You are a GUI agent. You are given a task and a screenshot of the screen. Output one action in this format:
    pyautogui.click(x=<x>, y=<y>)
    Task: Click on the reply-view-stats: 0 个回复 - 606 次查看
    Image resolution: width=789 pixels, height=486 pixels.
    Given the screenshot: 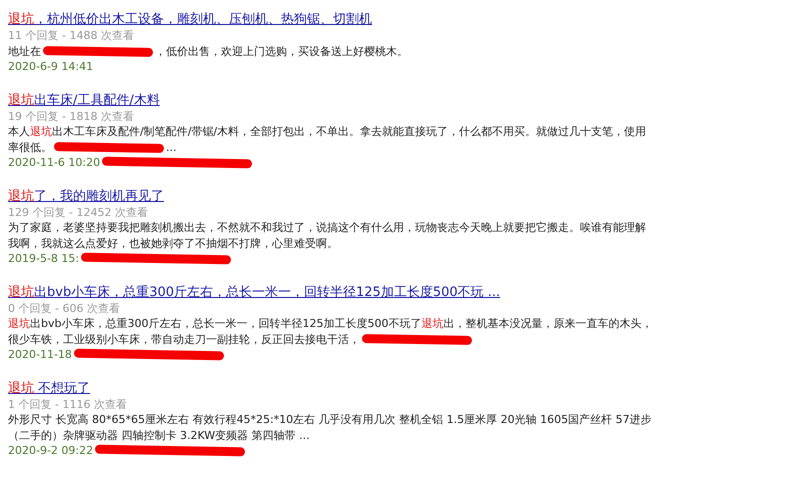 What is the action you would take?
    pyautogui.click(x=64, y=308)
    